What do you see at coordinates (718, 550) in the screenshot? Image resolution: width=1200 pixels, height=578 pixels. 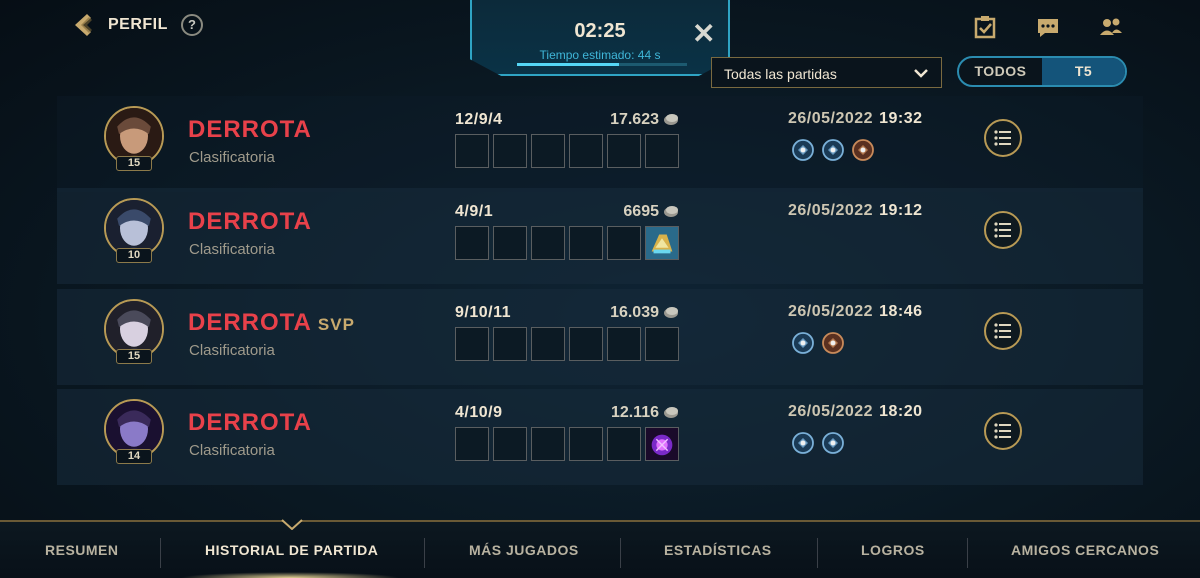 I see `tab-estadisticas: ESTADÍSTICAS` at bounding box center [718, 550].